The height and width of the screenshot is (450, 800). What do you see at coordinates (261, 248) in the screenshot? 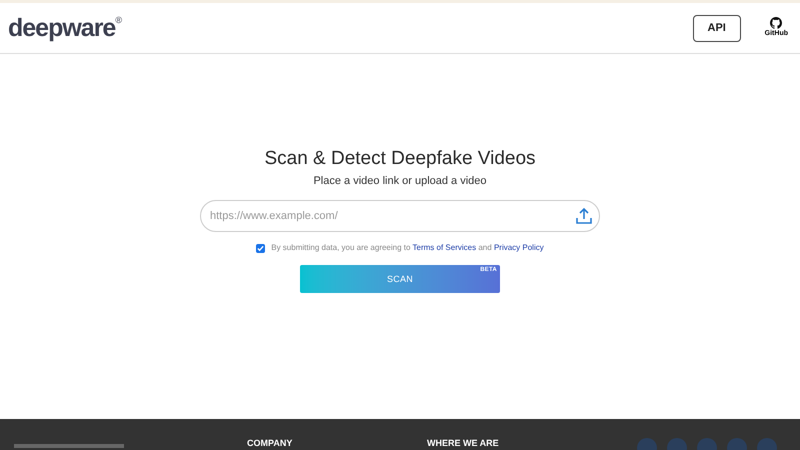
I see `consent-checkbox` at bounding box center [261, 248].